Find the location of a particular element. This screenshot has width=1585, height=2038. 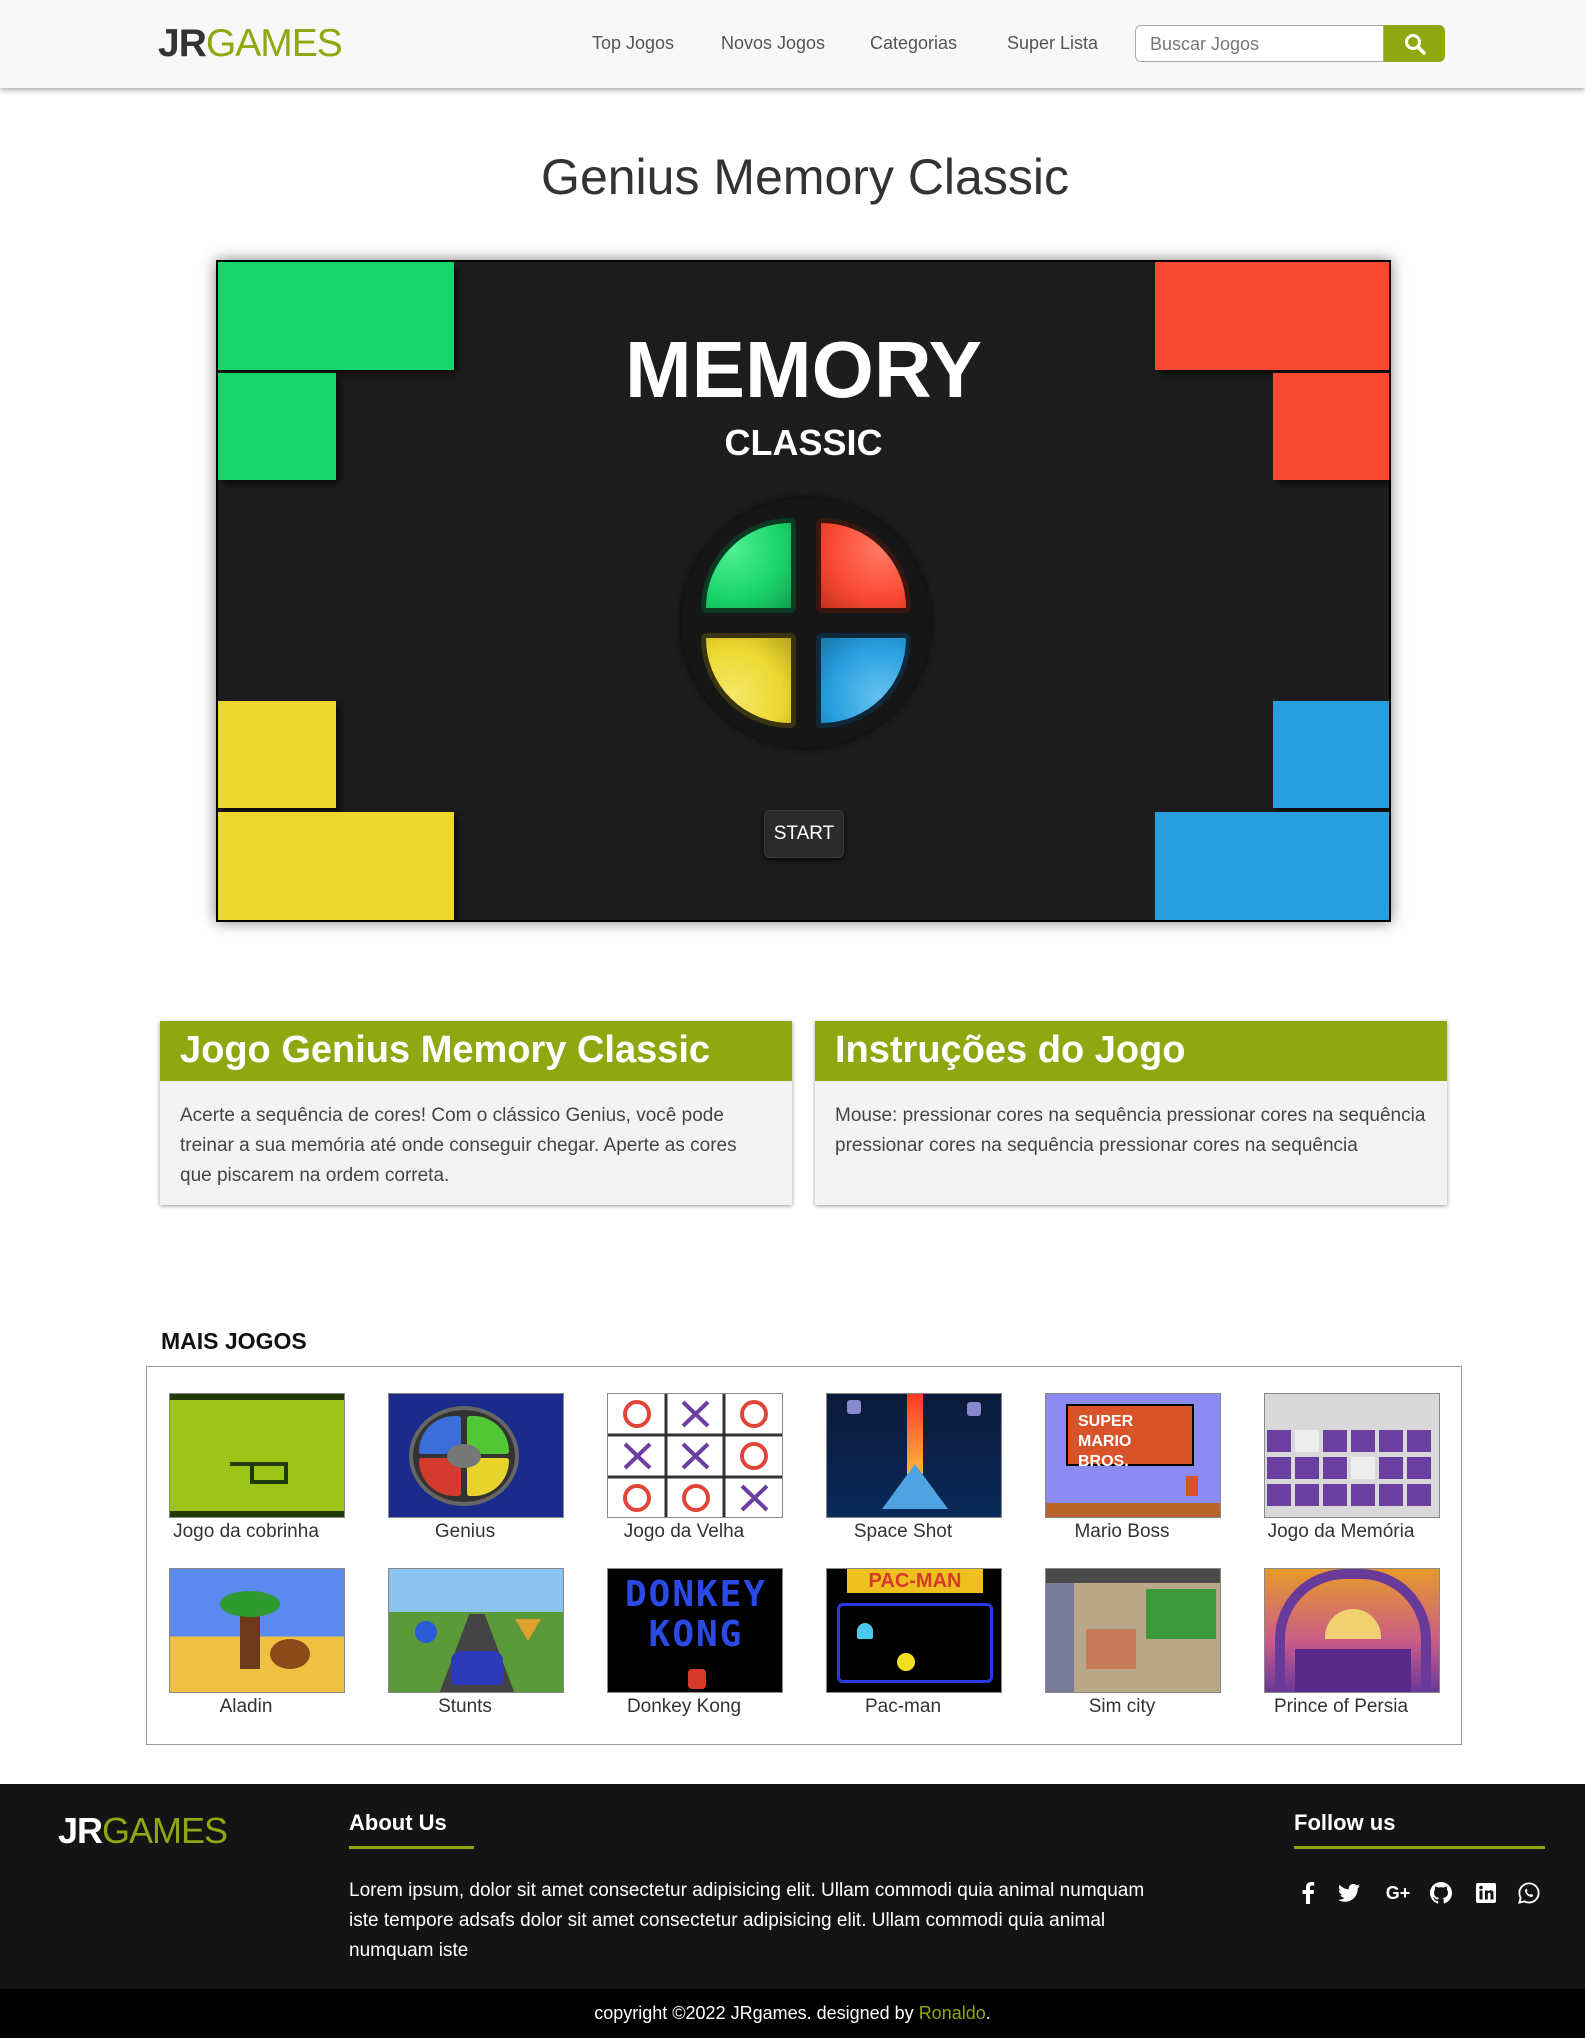

game-label-space-shot: Space Shot is located at coordinates (903, 1532).